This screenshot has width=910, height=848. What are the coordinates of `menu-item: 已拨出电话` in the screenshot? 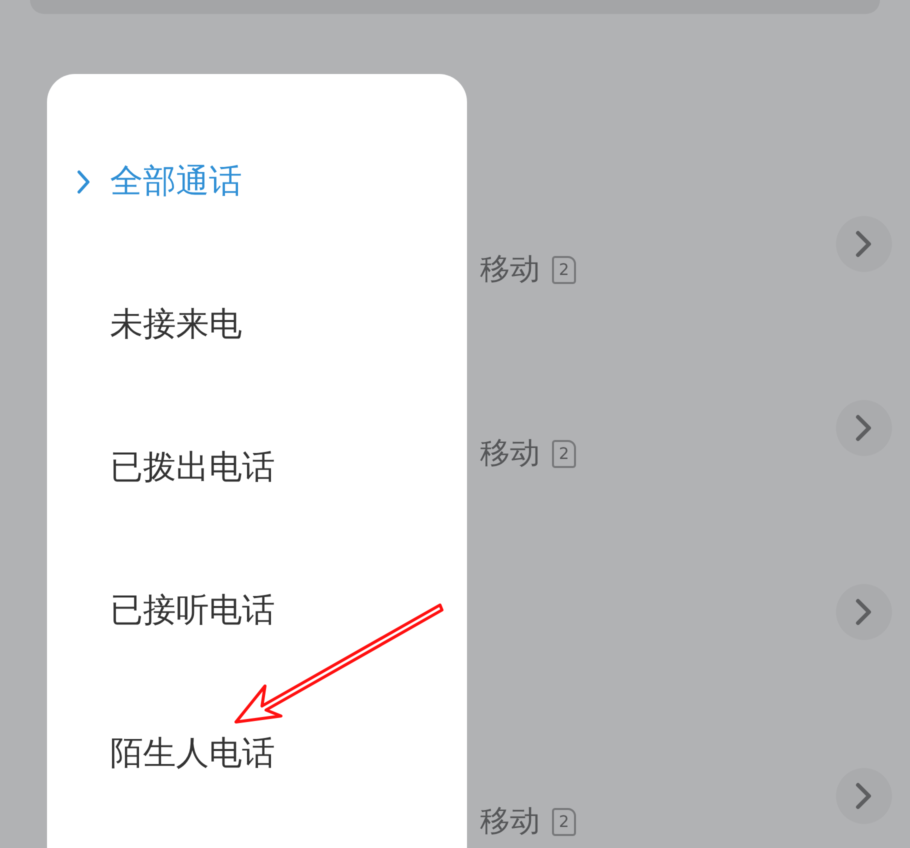 It's located at (257, 515).